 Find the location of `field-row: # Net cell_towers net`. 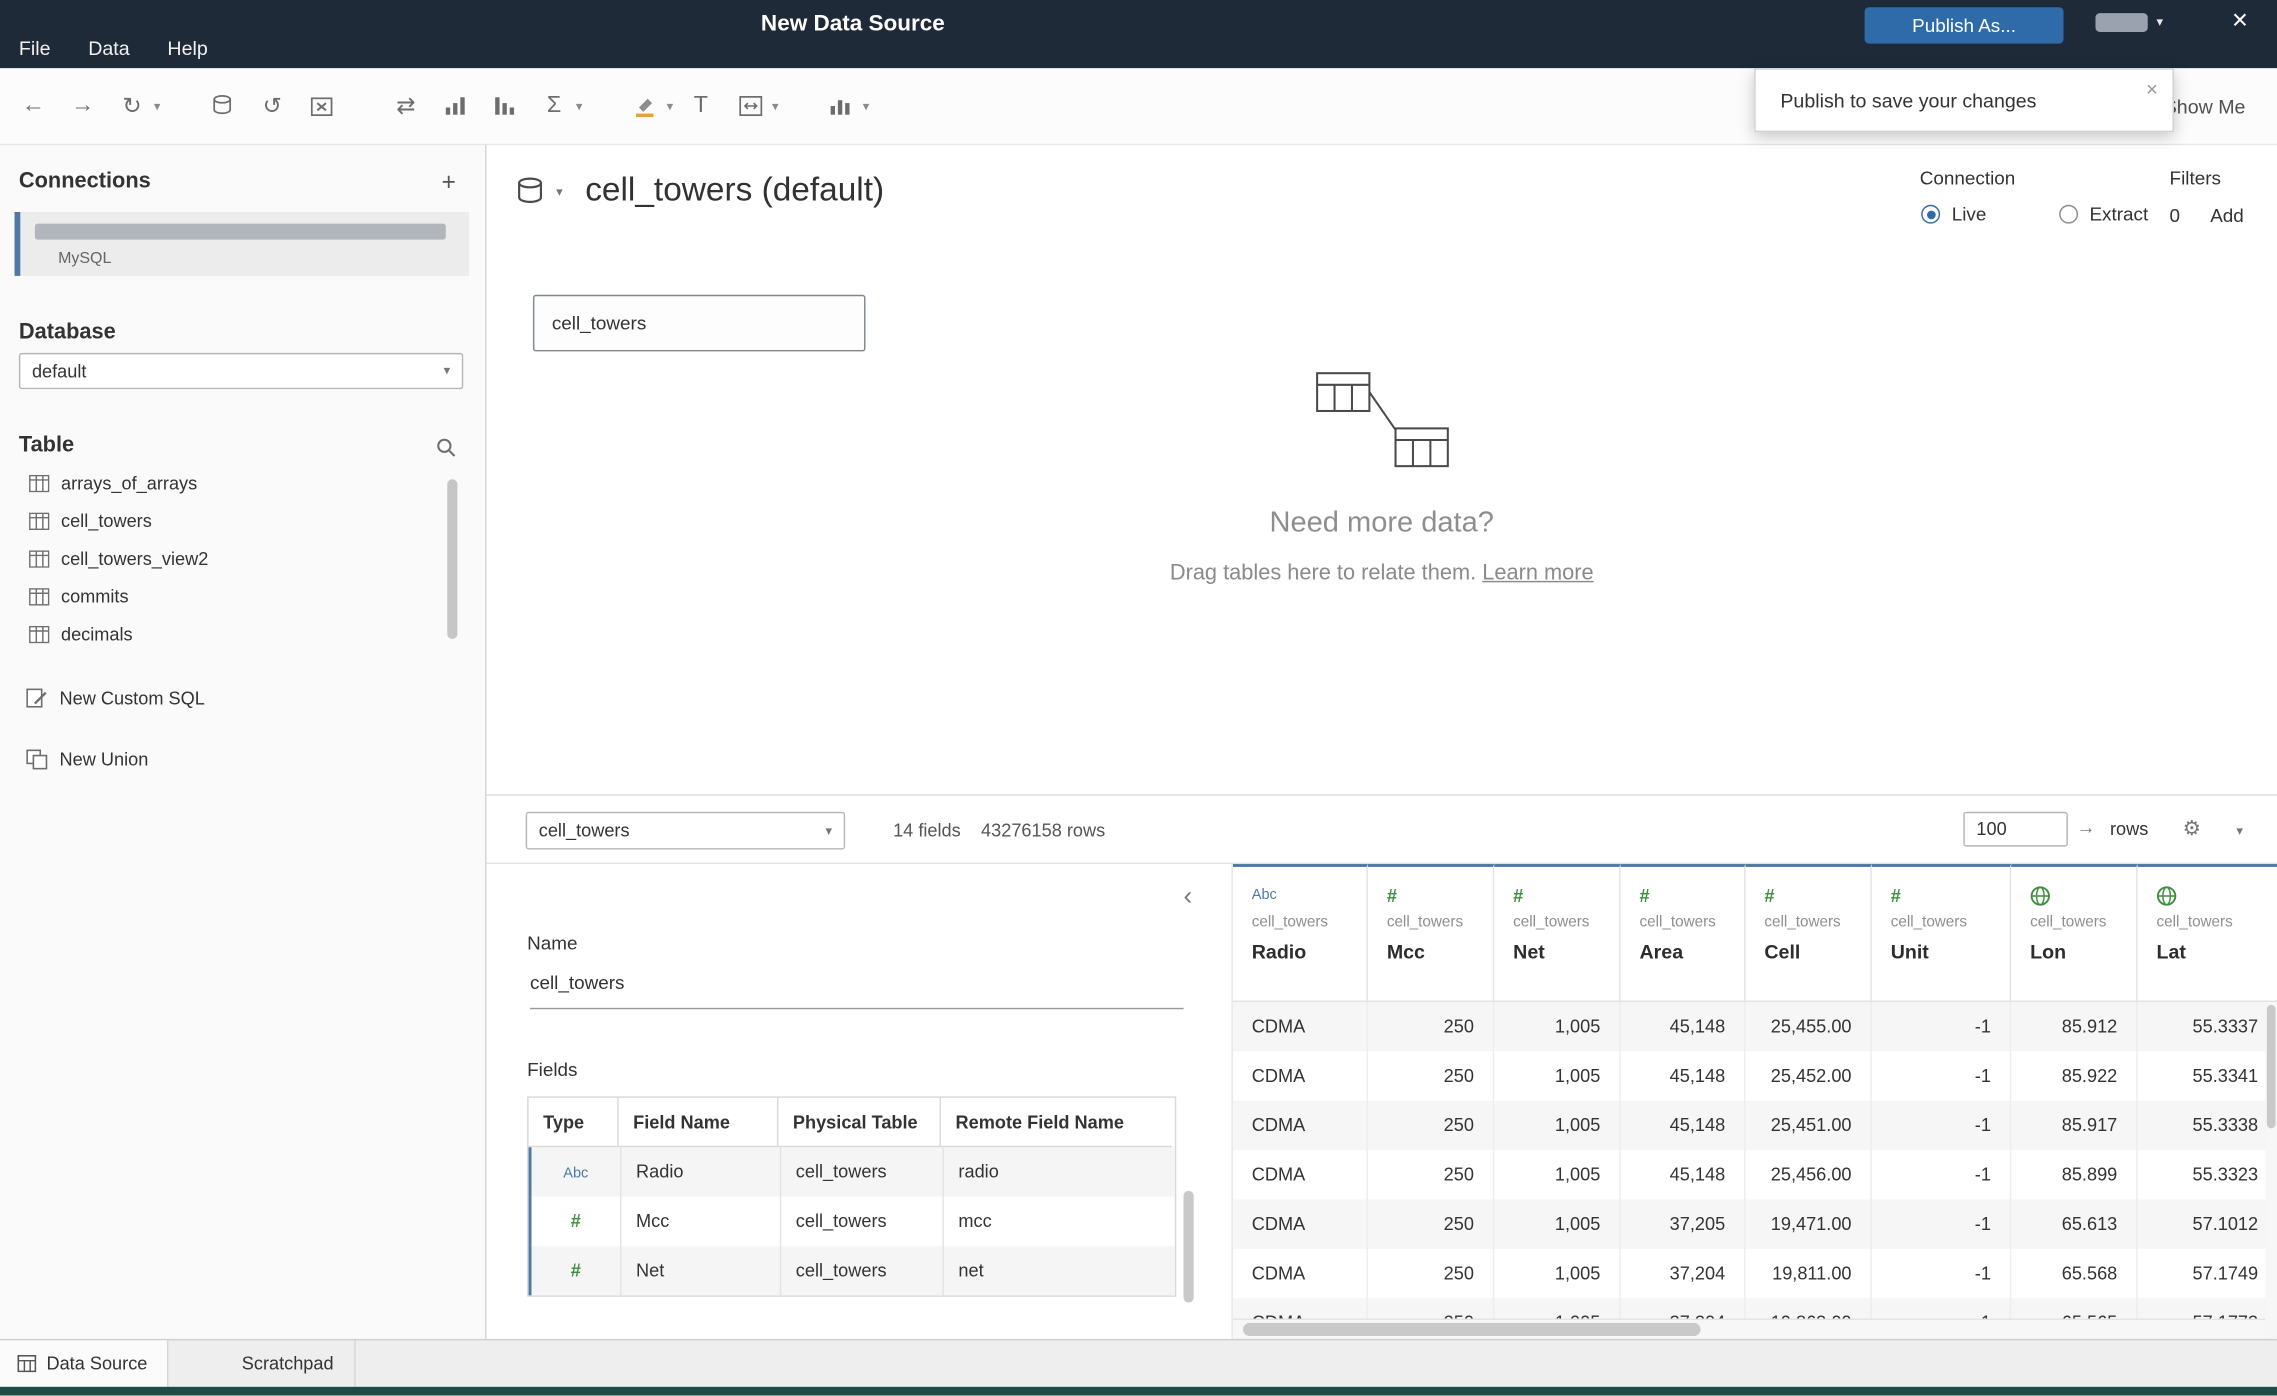

field-row: # Net cell_towers net is located at coordinates (851, 1270).